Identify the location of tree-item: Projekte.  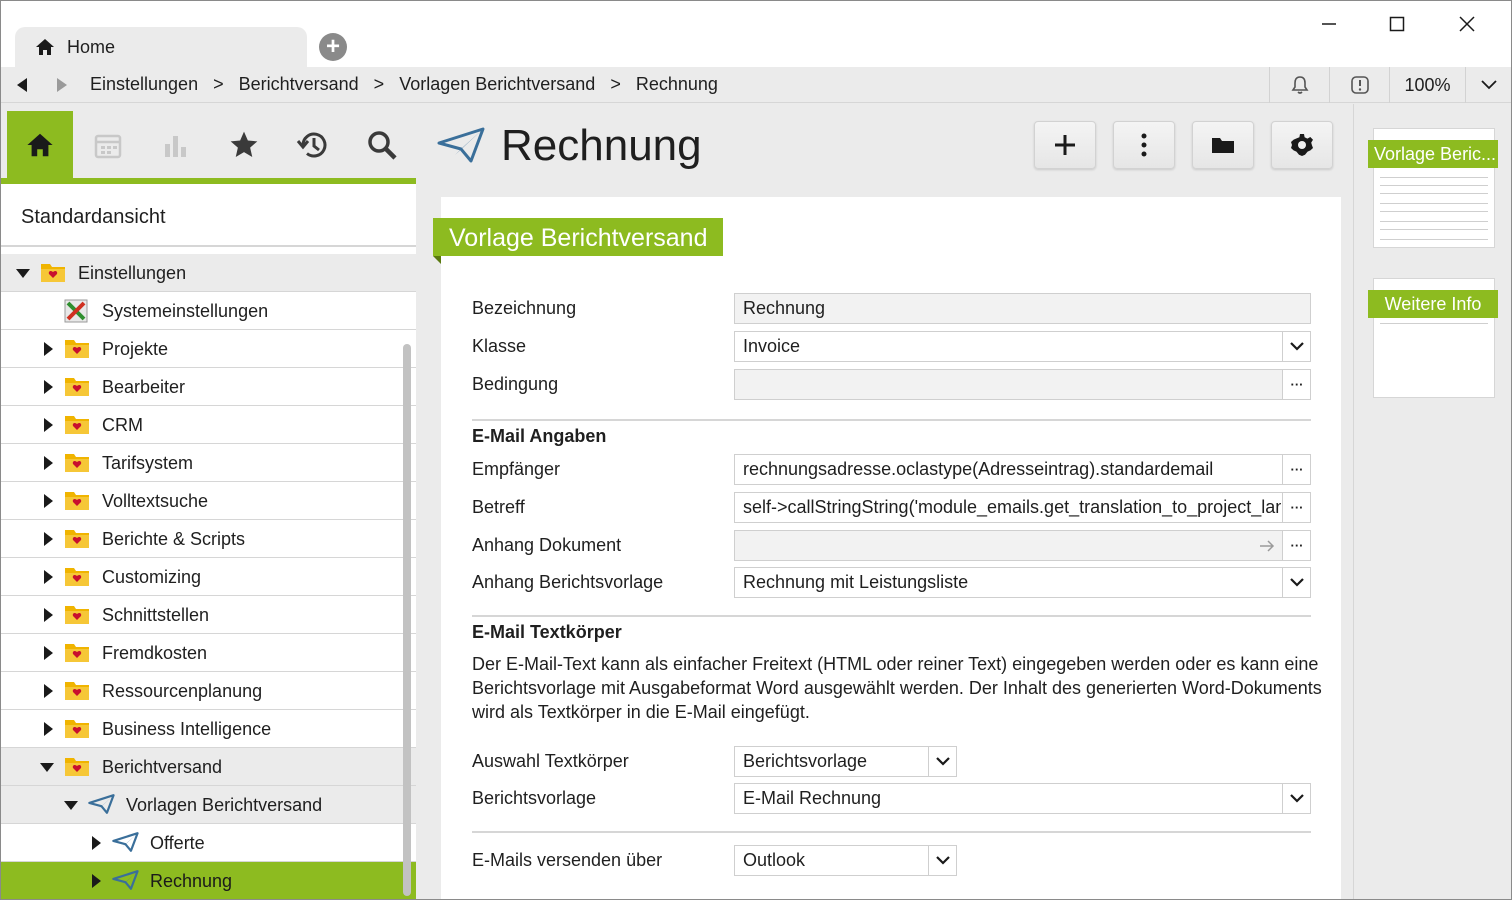
(208, 349).